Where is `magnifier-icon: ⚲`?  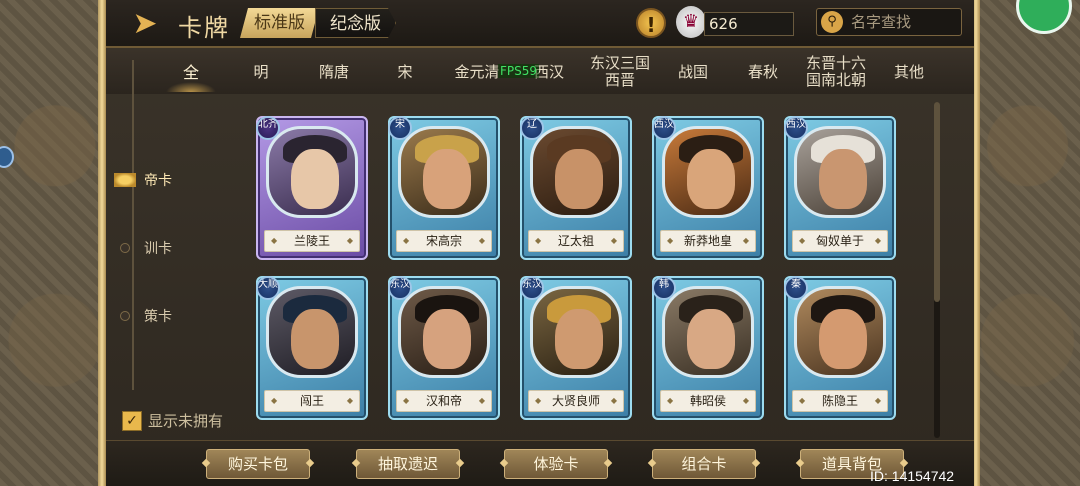 magnifier-icon: ⚲ is located at coordinates (832, 22).